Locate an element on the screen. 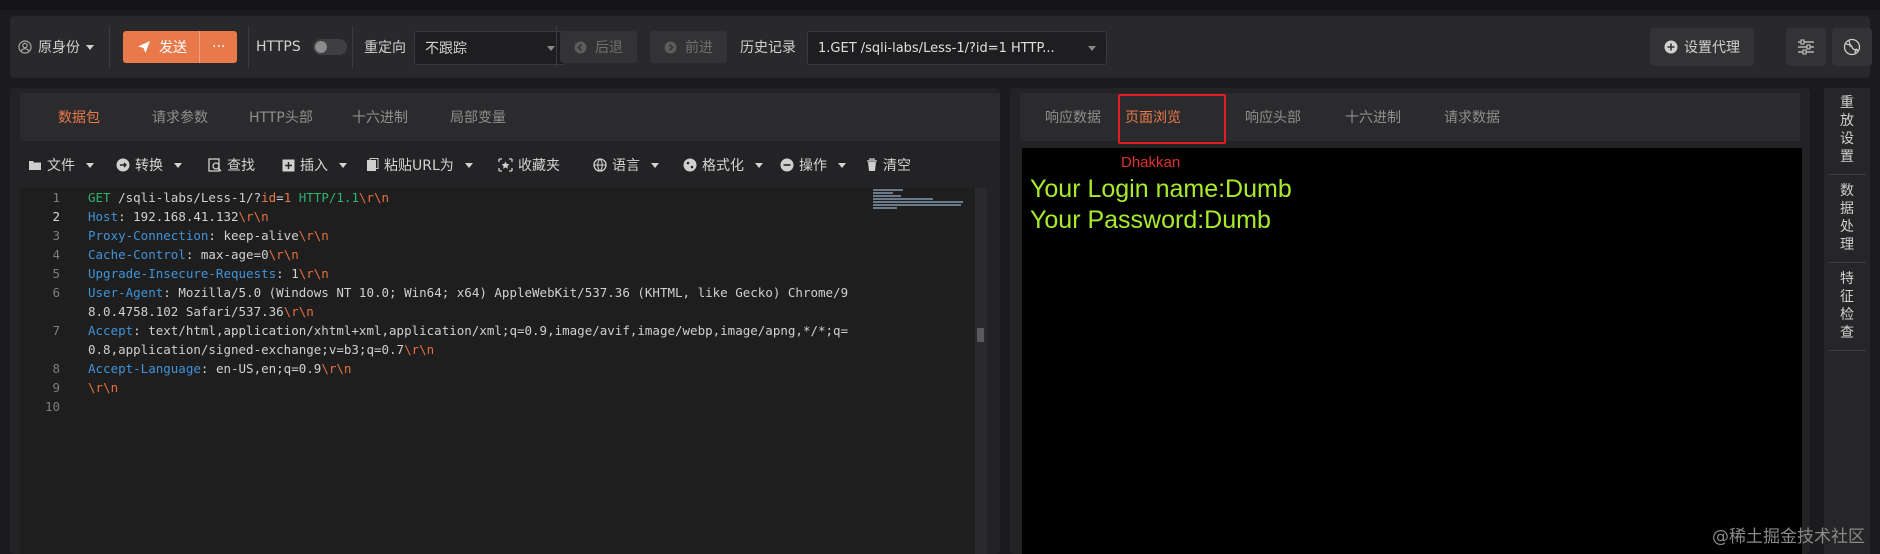 Image resolution: width=1880 pixels, height=554 pixels. identity-dropdown: 原身份 is located at coordinates (56, 47).